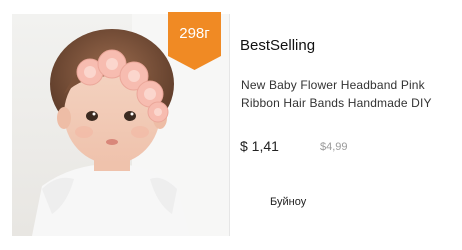 Image resolution: width=462 pixels, height=250 pixels. What do you see at coordinates (278, 45) in the screenshot?
I see `section-title: BestSelling` at bounding box center [278, 45].